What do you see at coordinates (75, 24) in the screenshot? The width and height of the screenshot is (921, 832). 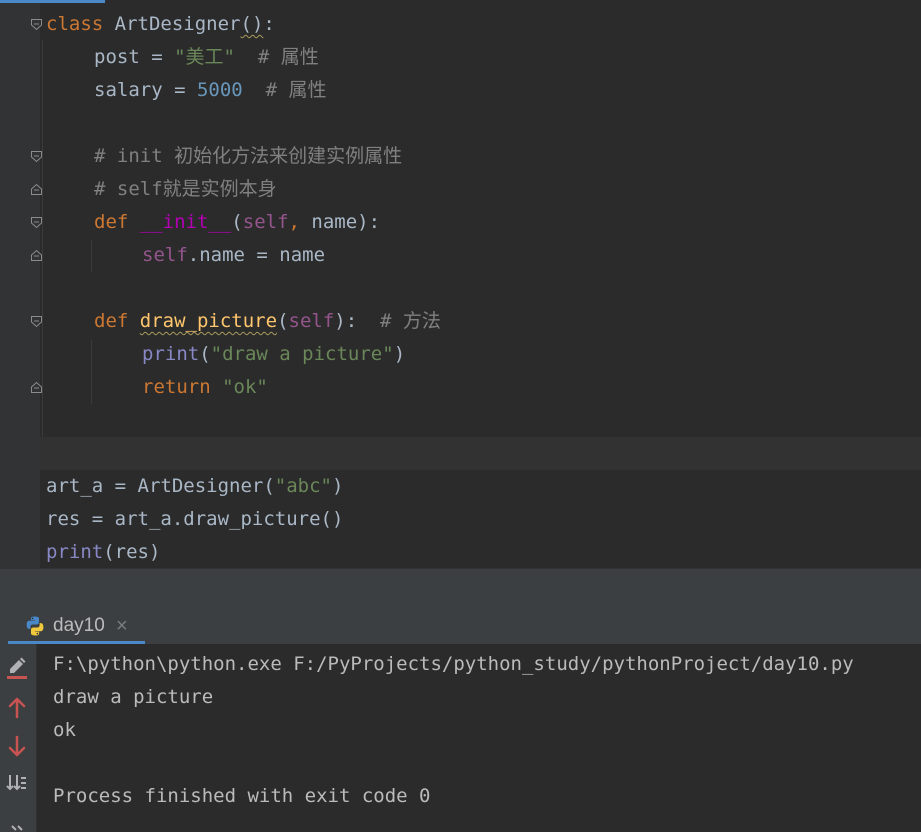 I see `keyword: class` at bounding box center [75, 24].